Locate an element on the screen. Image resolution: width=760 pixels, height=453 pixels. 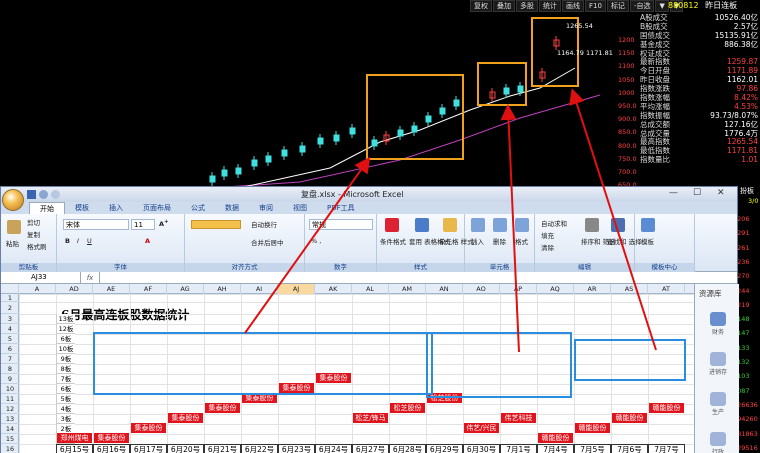
office-button is located at coordinates (13, 200).